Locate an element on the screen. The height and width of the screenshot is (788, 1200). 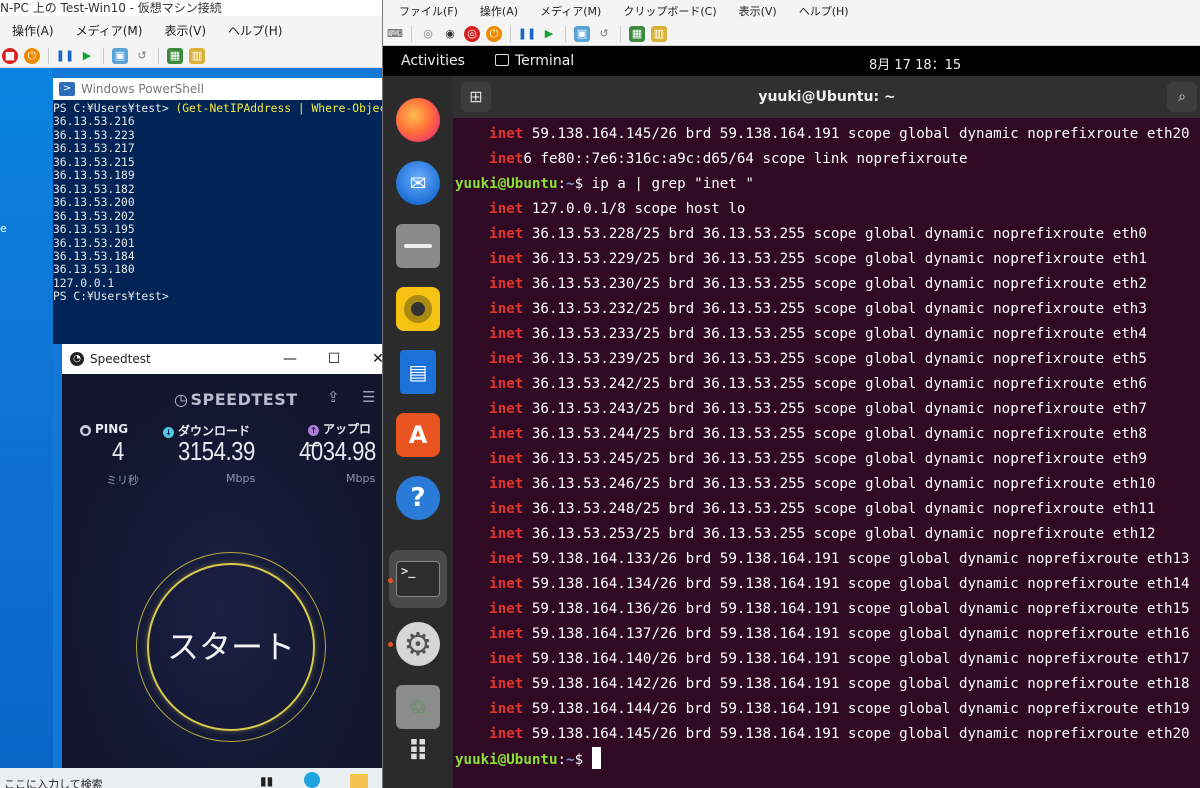
ps-line: 127.0.0.1 is located at coordinates (84, 283).